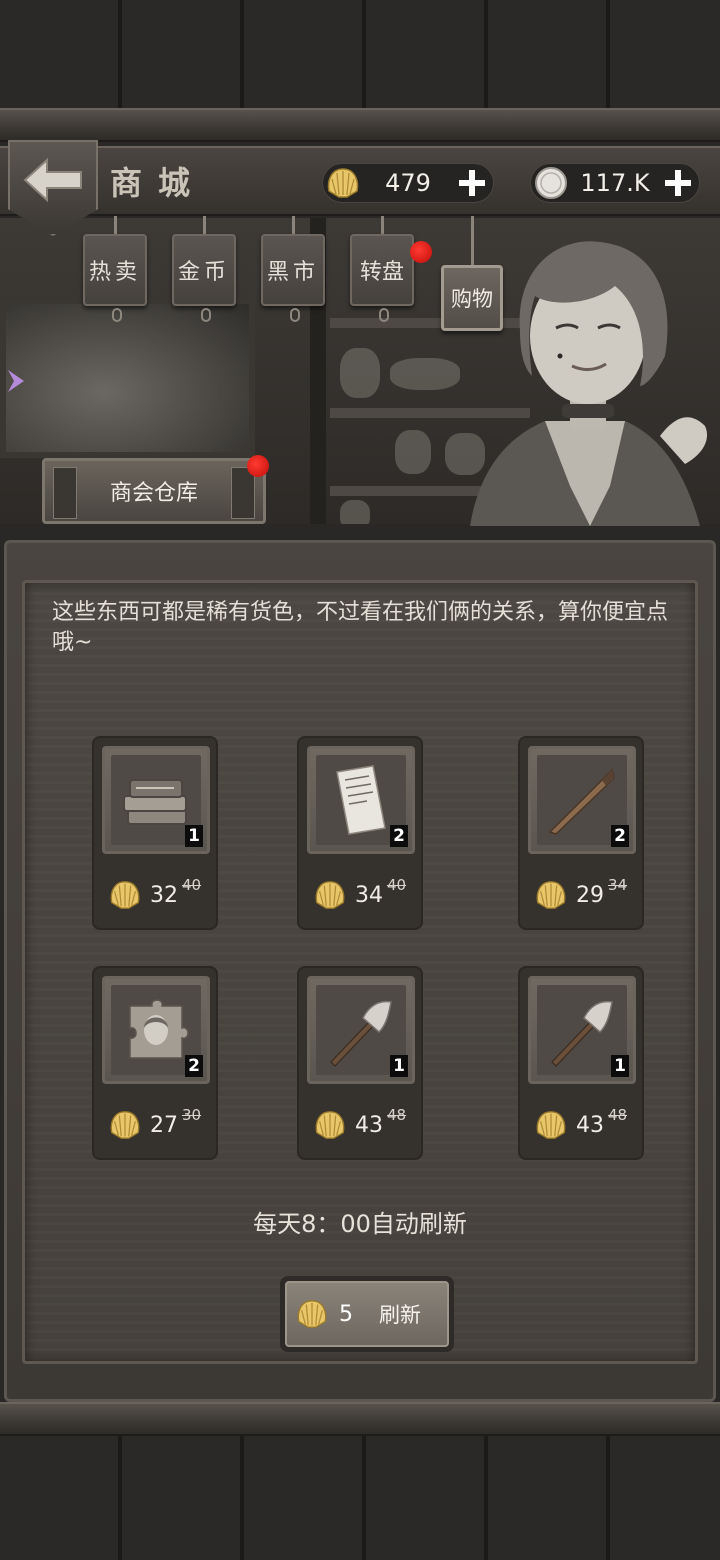 This screenshot has width=720, height=1560. What do you see at coordinates (192, 1115) in the screenshot?
I see `item-old-price: 30` at bounding box center [192, 1115].